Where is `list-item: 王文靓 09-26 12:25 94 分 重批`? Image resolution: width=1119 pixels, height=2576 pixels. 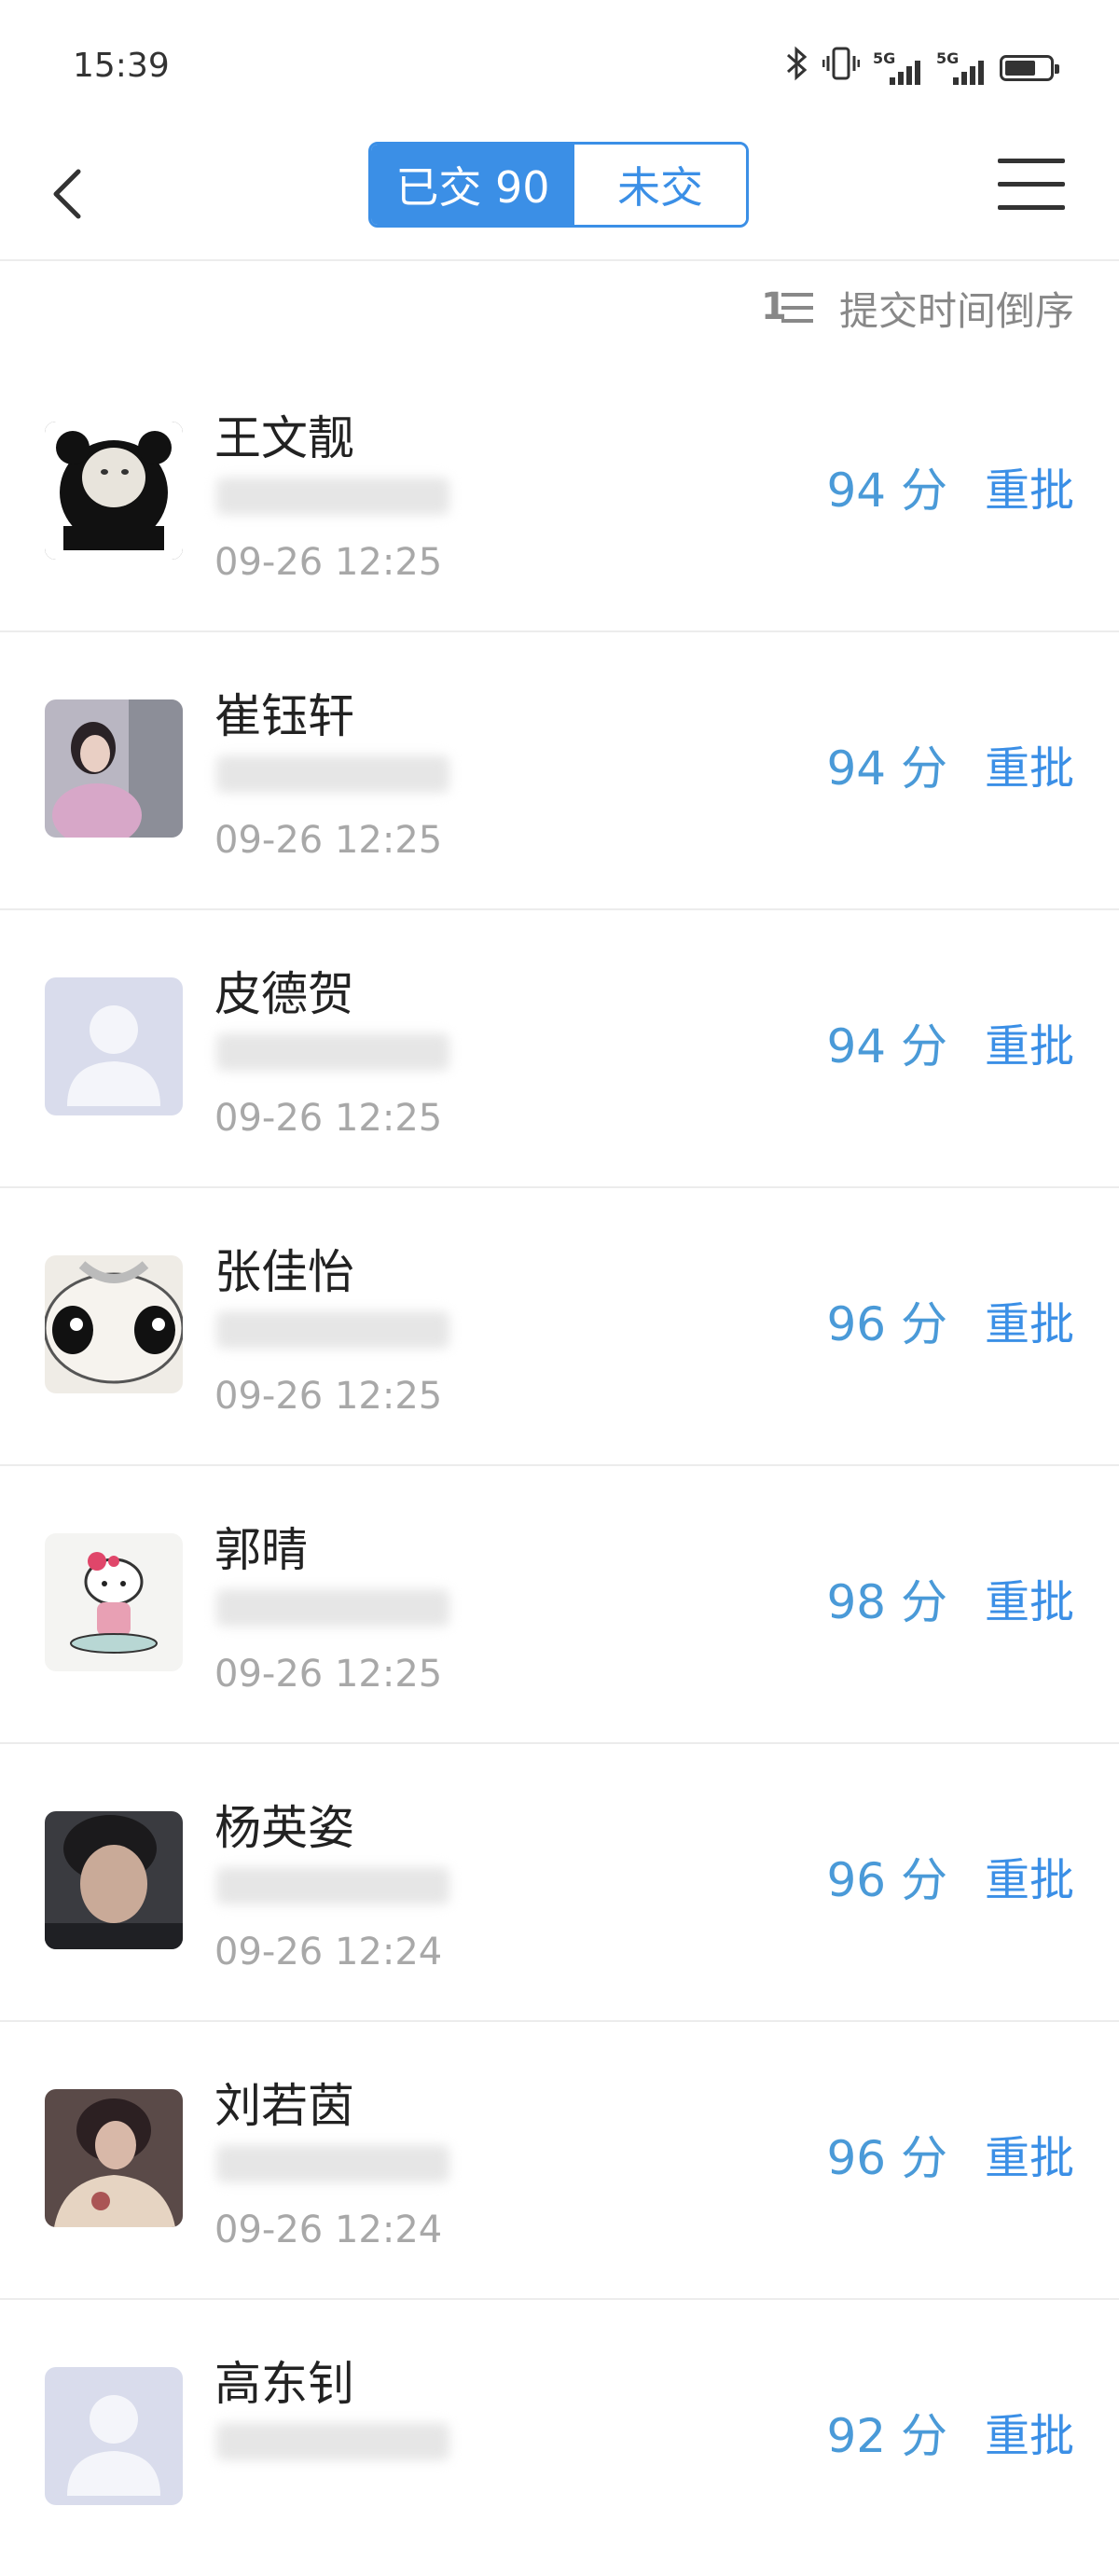 list-item: 王文靓 09-26 12:25 94 分 重批 is located at coordinates (559, 493).